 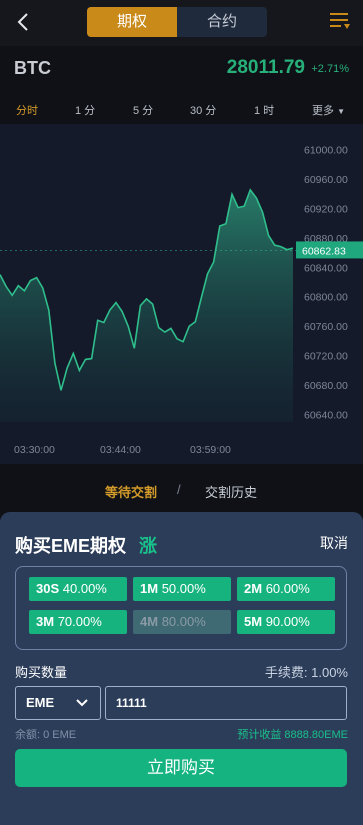 What do you see at coordinates (326, 327) in the screenshot?
I see `y-tick-label: 60760.00` at bounding box center [326, 327].